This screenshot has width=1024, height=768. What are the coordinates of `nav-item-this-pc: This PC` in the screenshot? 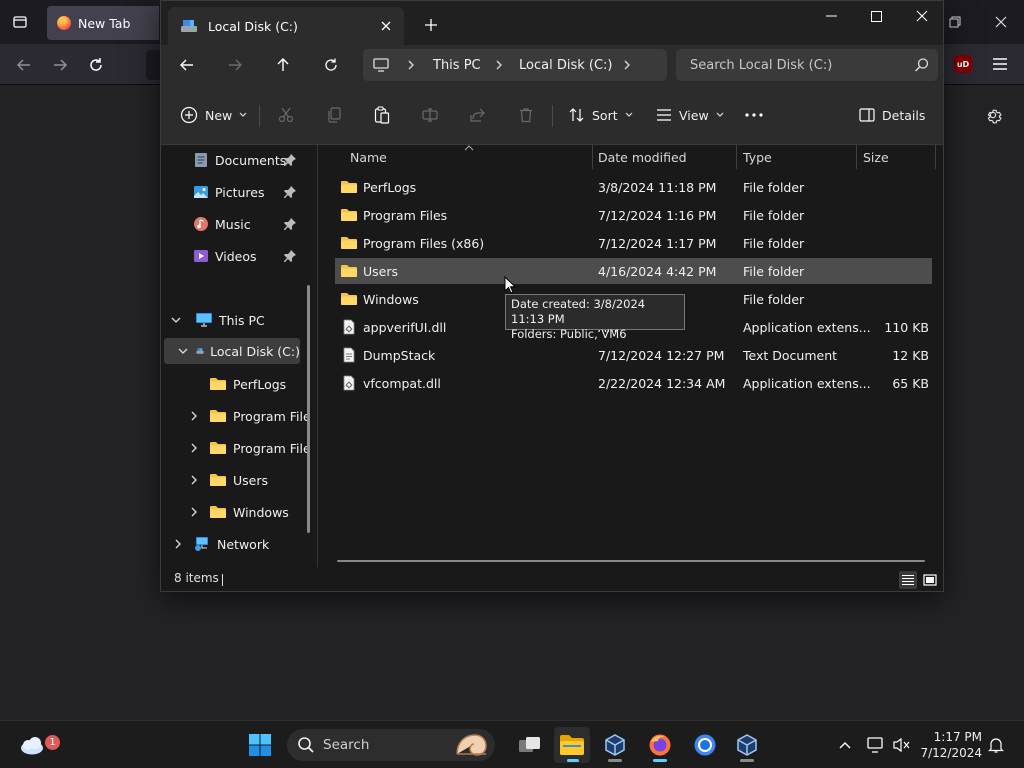 It's located at (217, 320).